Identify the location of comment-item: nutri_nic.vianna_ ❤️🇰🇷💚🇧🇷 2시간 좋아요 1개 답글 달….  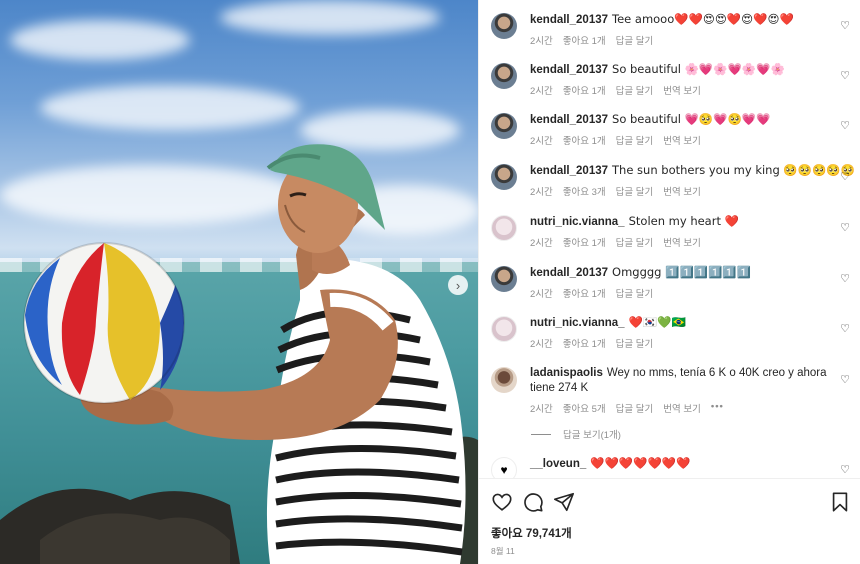
(674, 332).